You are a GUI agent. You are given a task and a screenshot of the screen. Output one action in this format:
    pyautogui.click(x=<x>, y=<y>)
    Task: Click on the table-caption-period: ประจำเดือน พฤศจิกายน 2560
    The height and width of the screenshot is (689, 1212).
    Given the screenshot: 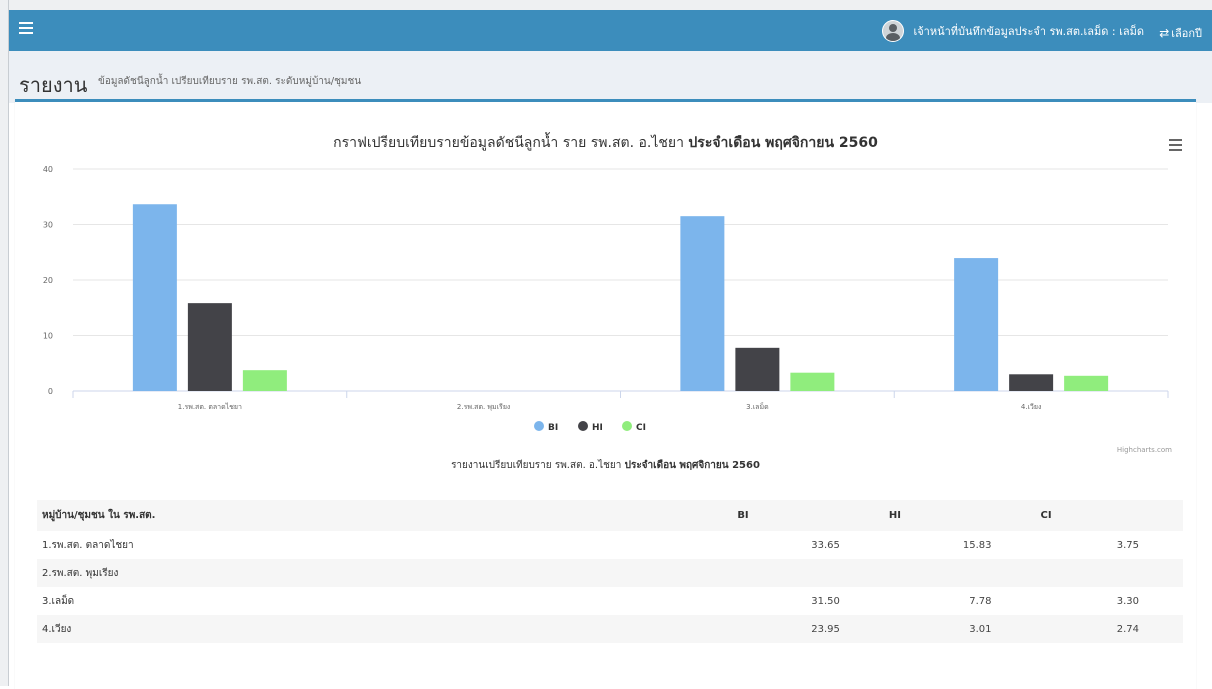 What is the action you would take?
    pyautogui.click(x=692, y=465)
    